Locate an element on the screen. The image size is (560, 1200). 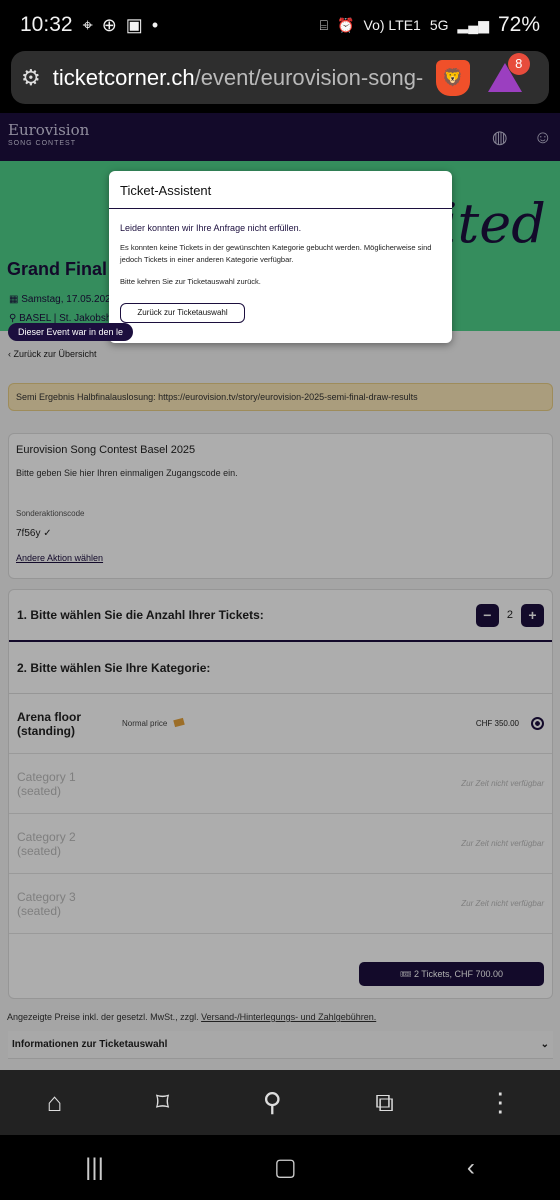
status-bar: 10:32 ⌖ ⊕ ▣ • ⌸ ⏰ Vo) LTE1 5G ▂▄▆ 72% is located at coordinates (280, 25).